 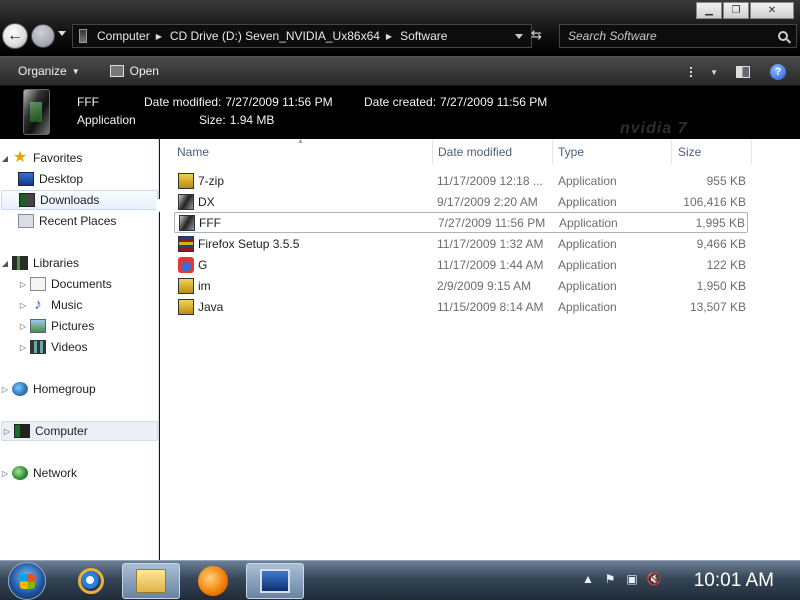 I want to click on column-header-type: Type, so click(x=571, y=152).